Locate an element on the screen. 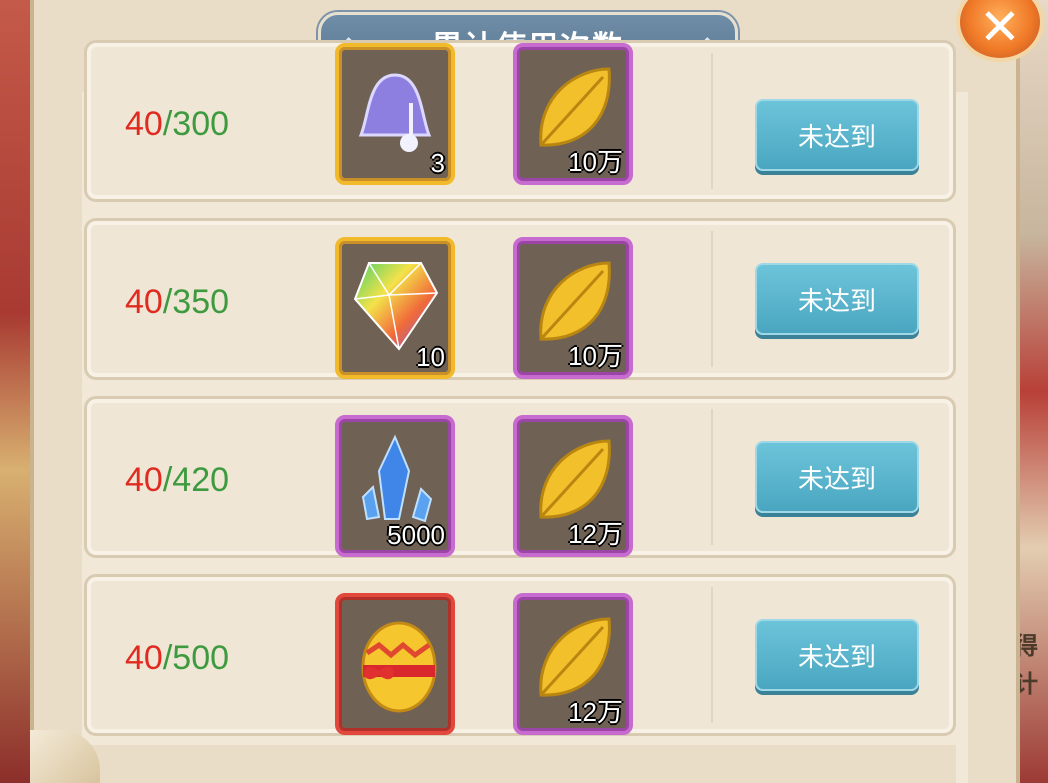 This screenshot has height=783, width=1048. dialog-bottom-edge is located at coordinates (520, 764).